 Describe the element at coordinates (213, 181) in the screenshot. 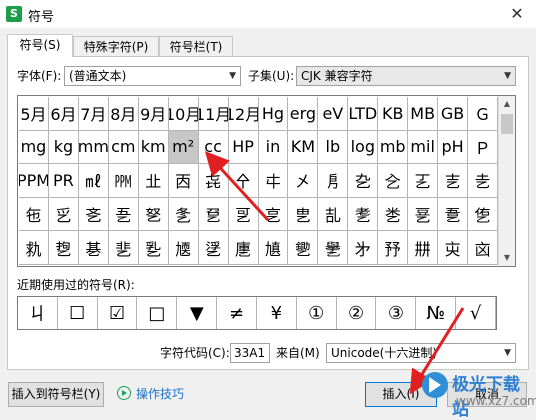

I see `symbol-cell: 㐂` at that location.